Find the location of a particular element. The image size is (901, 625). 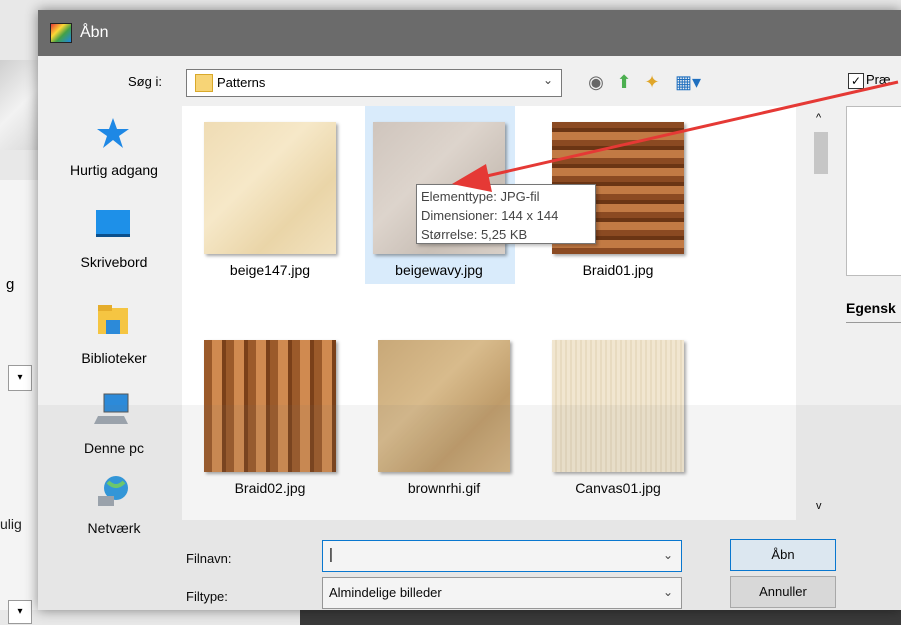

annotation-arrow-overlay is located at coordinates (675, 136).